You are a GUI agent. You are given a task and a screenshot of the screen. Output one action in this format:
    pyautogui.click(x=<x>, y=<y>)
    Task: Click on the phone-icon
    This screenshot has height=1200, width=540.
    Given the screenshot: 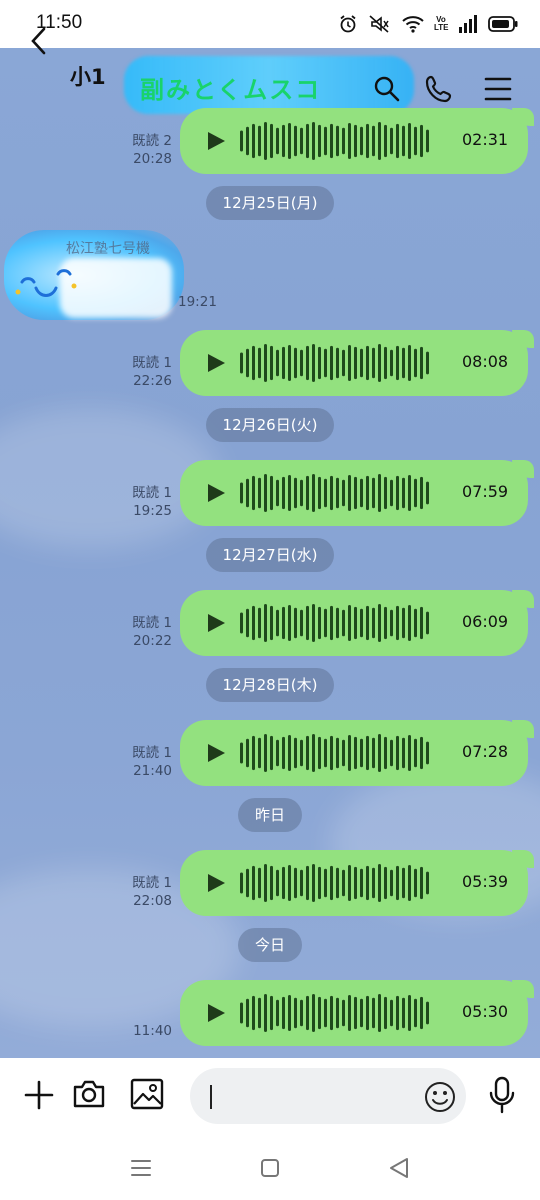 What is the action you would take?
    pyautogui.click(x=439, y=89)
    